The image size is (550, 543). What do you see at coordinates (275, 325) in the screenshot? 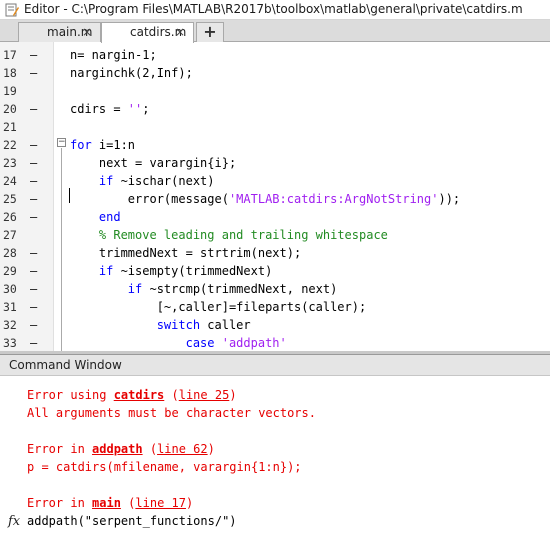
I see `code-line: 32– switch caller` at bounding box center [275, 325].